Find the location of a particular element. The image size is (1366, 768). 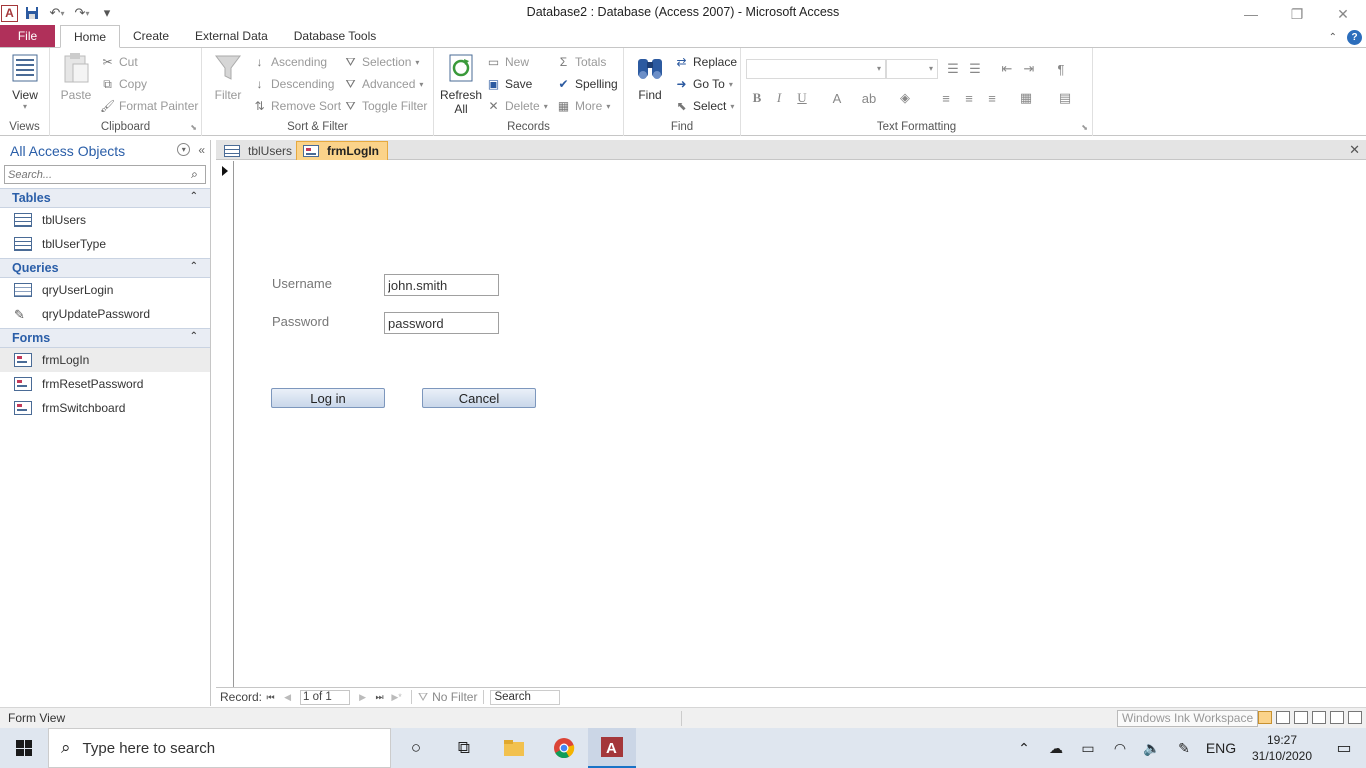

nav-item-tblusertype: tblUserType is located at coordinates (105, 244).